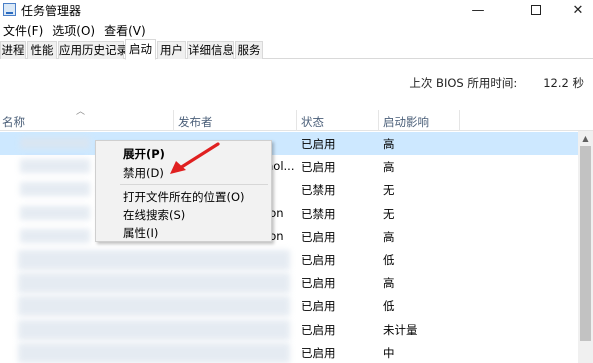 This screenshot has width=593, height=363. What do you see at coordinates (184, 197) in the screenshot?
I see `menu-item-open-file-location: 打开文件所在的位置(O)` at bounding box center [184, 197].